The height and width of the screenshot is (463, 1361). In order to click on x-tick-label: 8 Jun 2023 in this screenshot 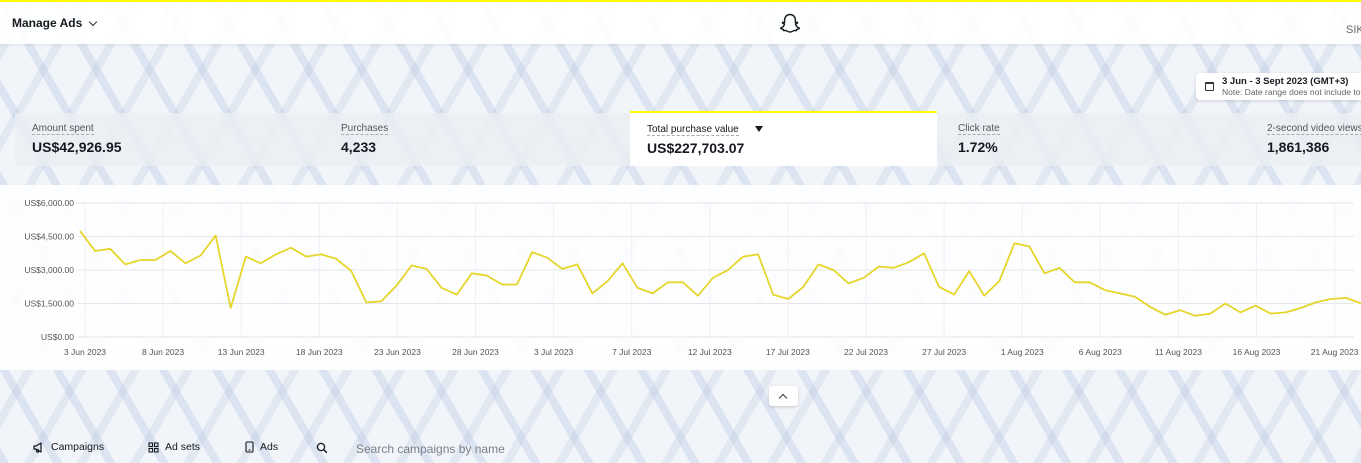, I will do `click(163, 352)`.